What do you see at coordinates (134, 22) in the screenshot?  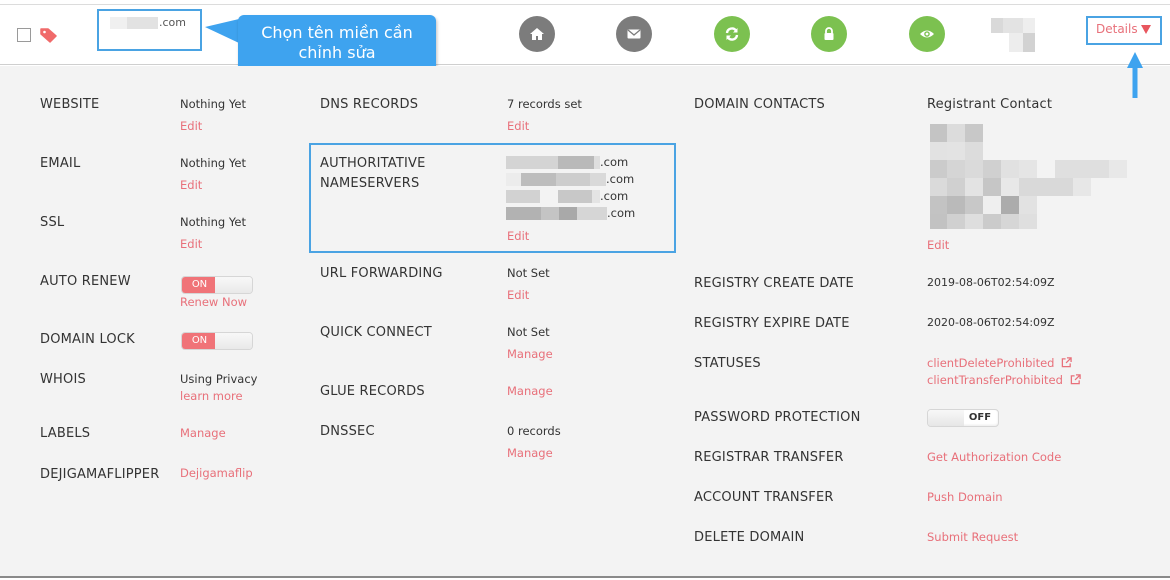 I see `redacted-domain` at bounding box center [134, 22].